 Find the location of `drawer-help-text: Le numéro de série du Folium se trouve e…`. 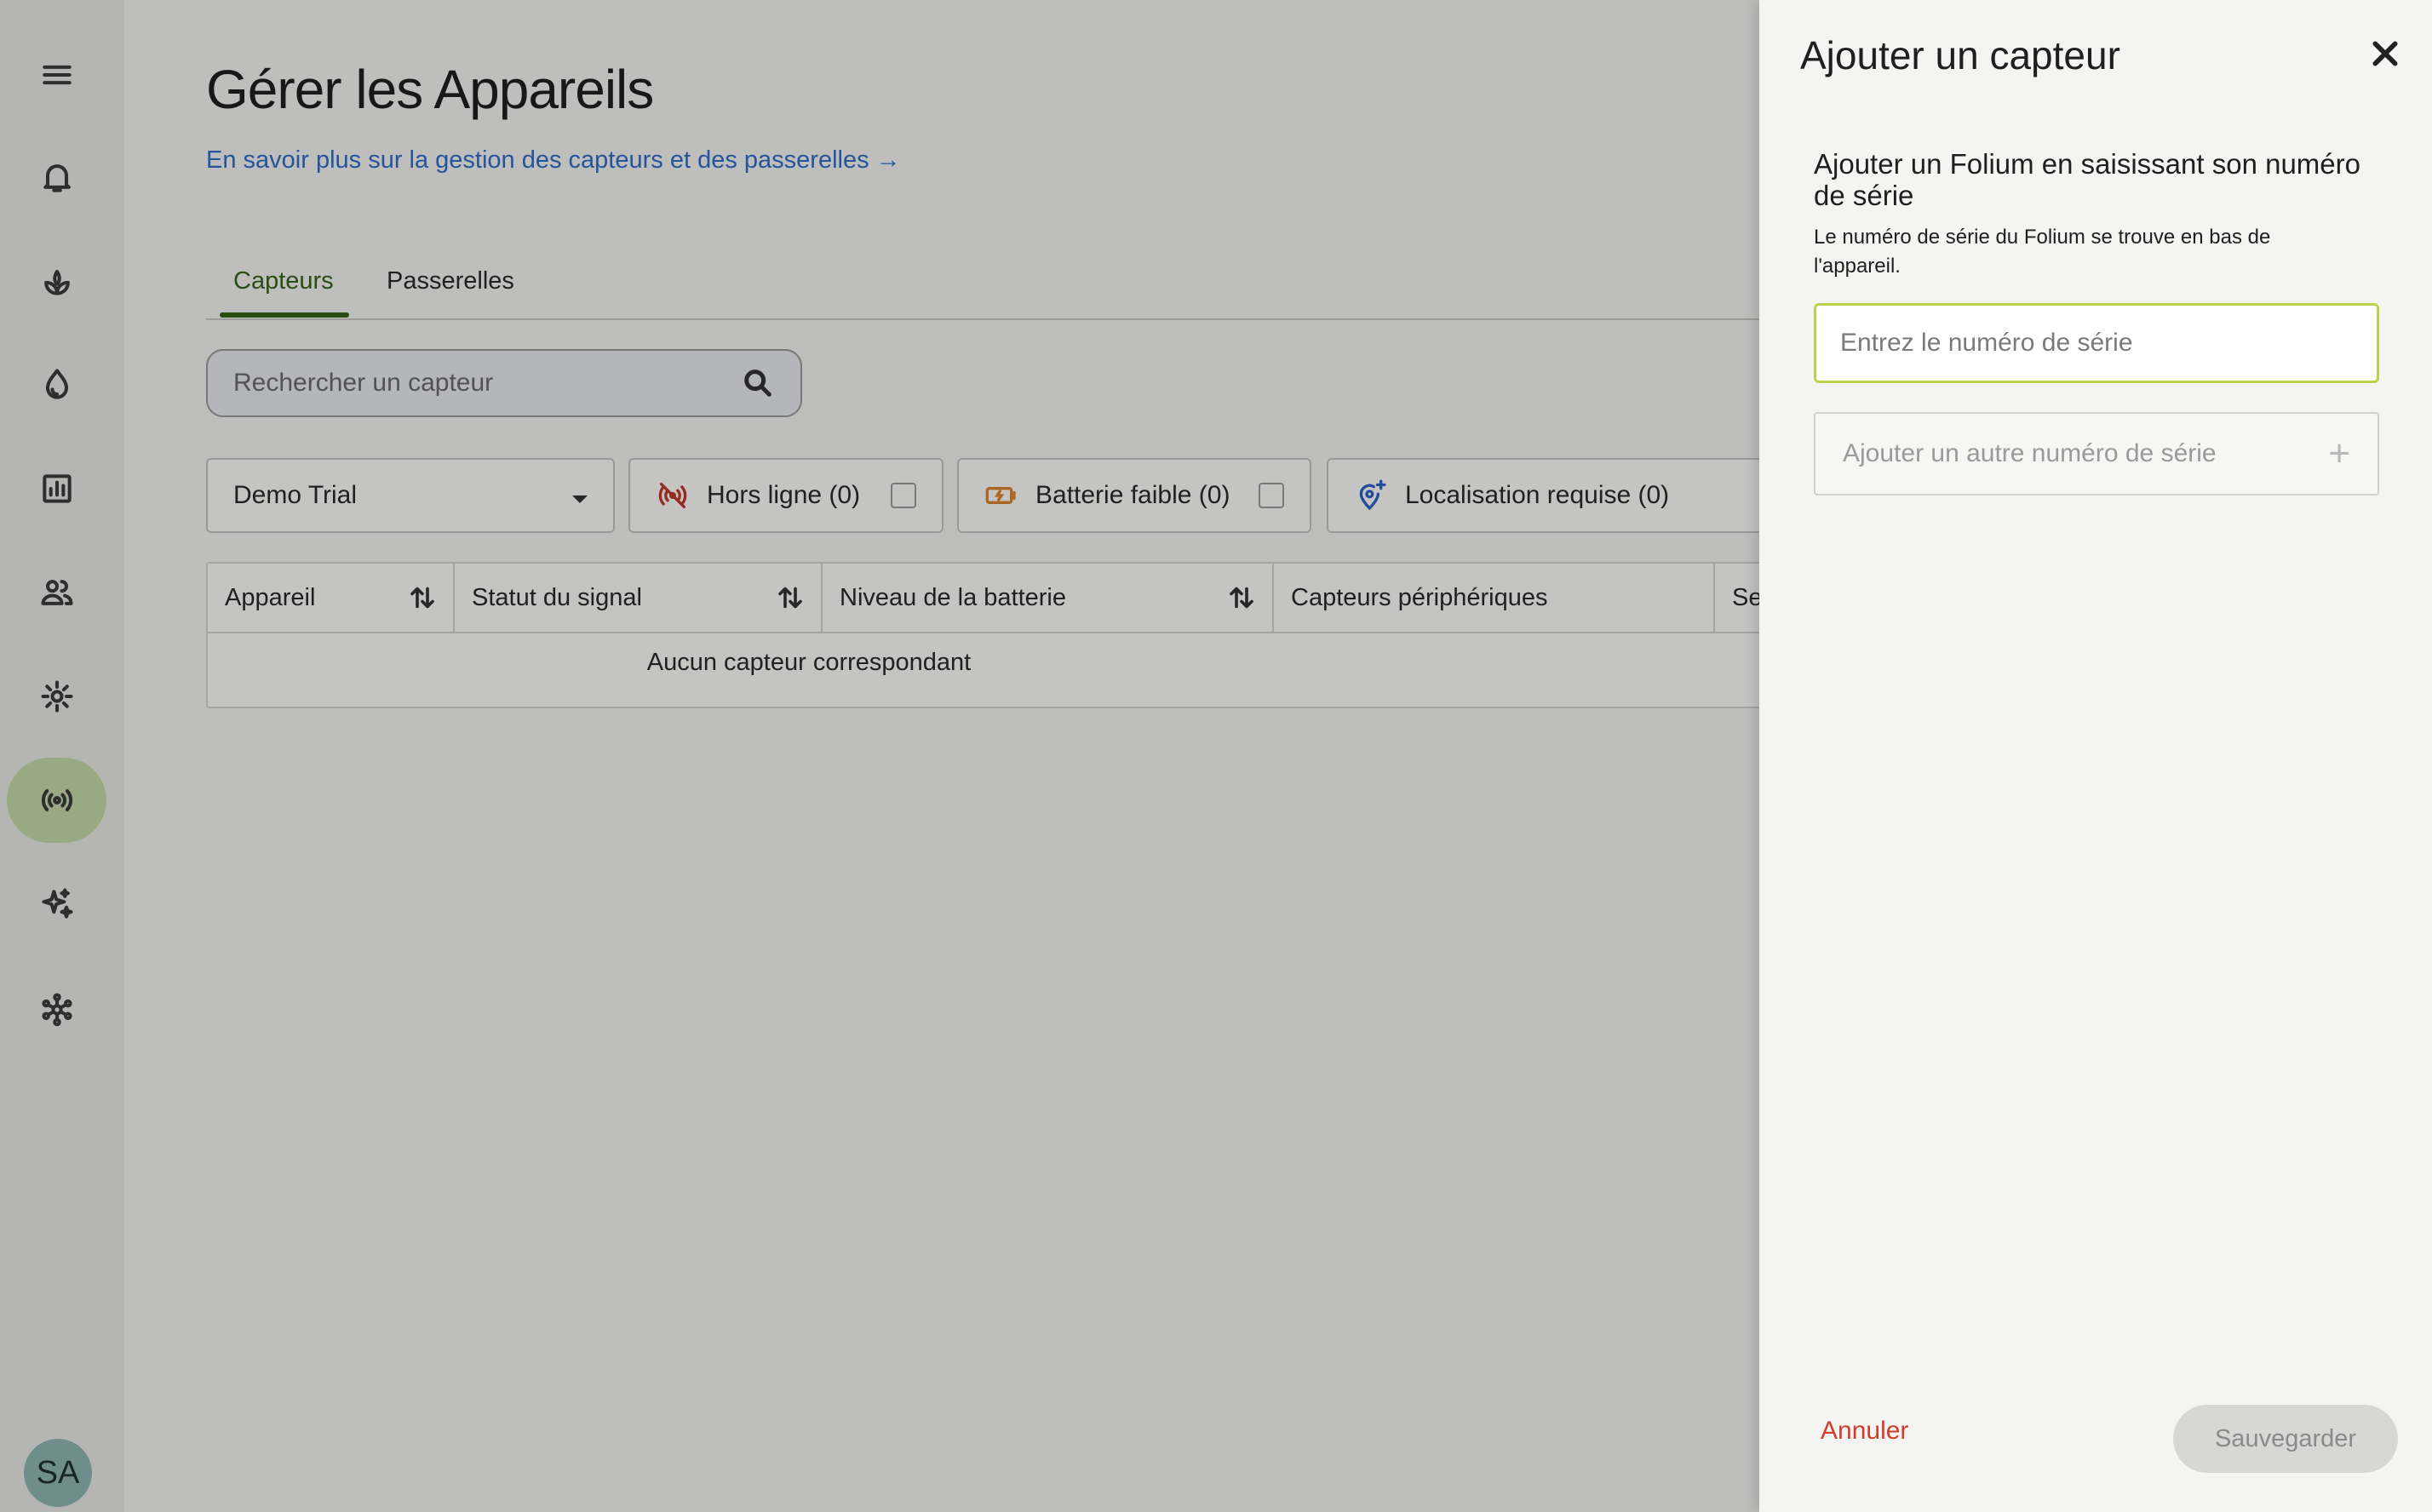

drawer-help-text: Le numéro de série du Folium se trouve e… is located at coordinates (2042, 252).